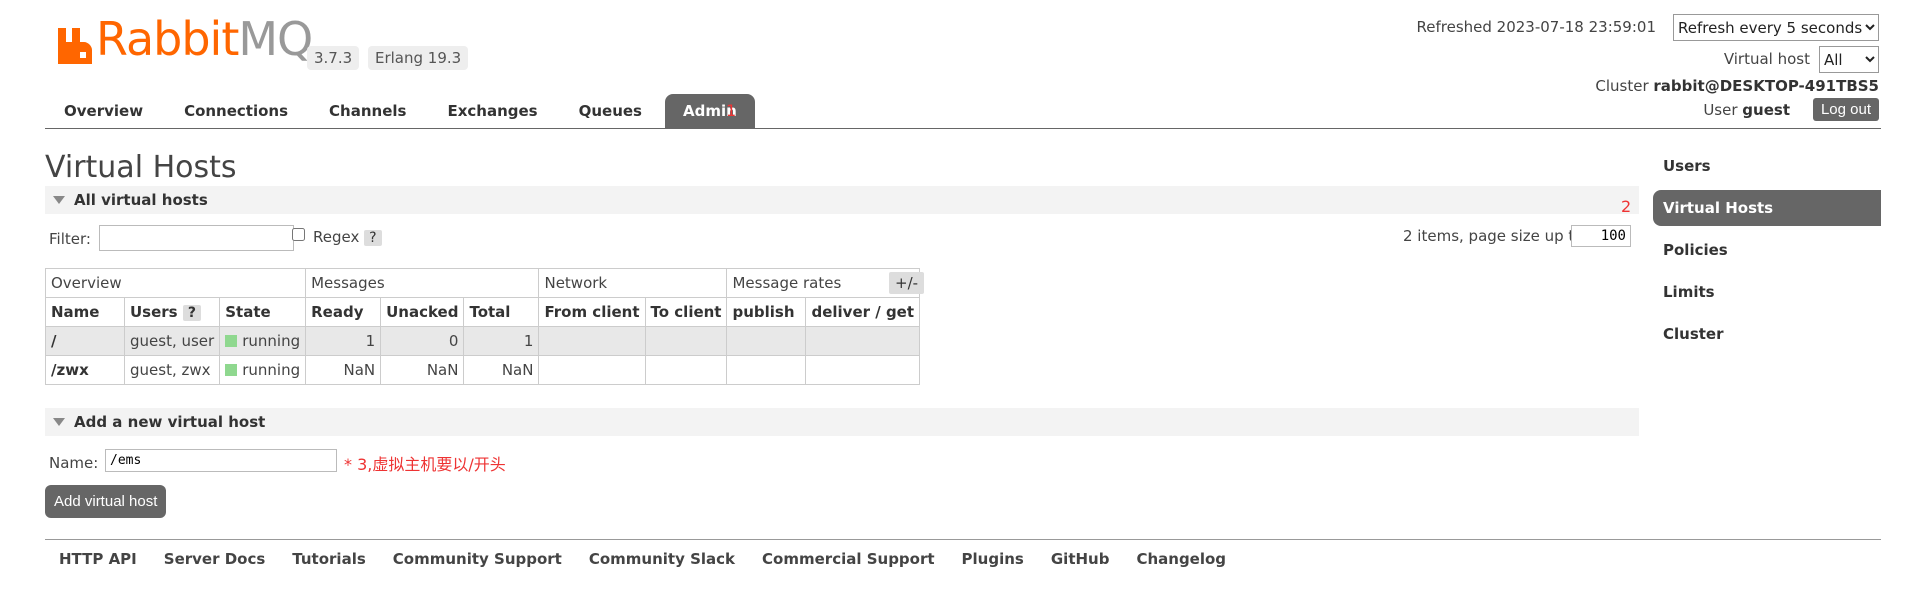  Describe the element at coordinates (610, 111) in the screenshot. I see `tab-queues: Queues` at that location.